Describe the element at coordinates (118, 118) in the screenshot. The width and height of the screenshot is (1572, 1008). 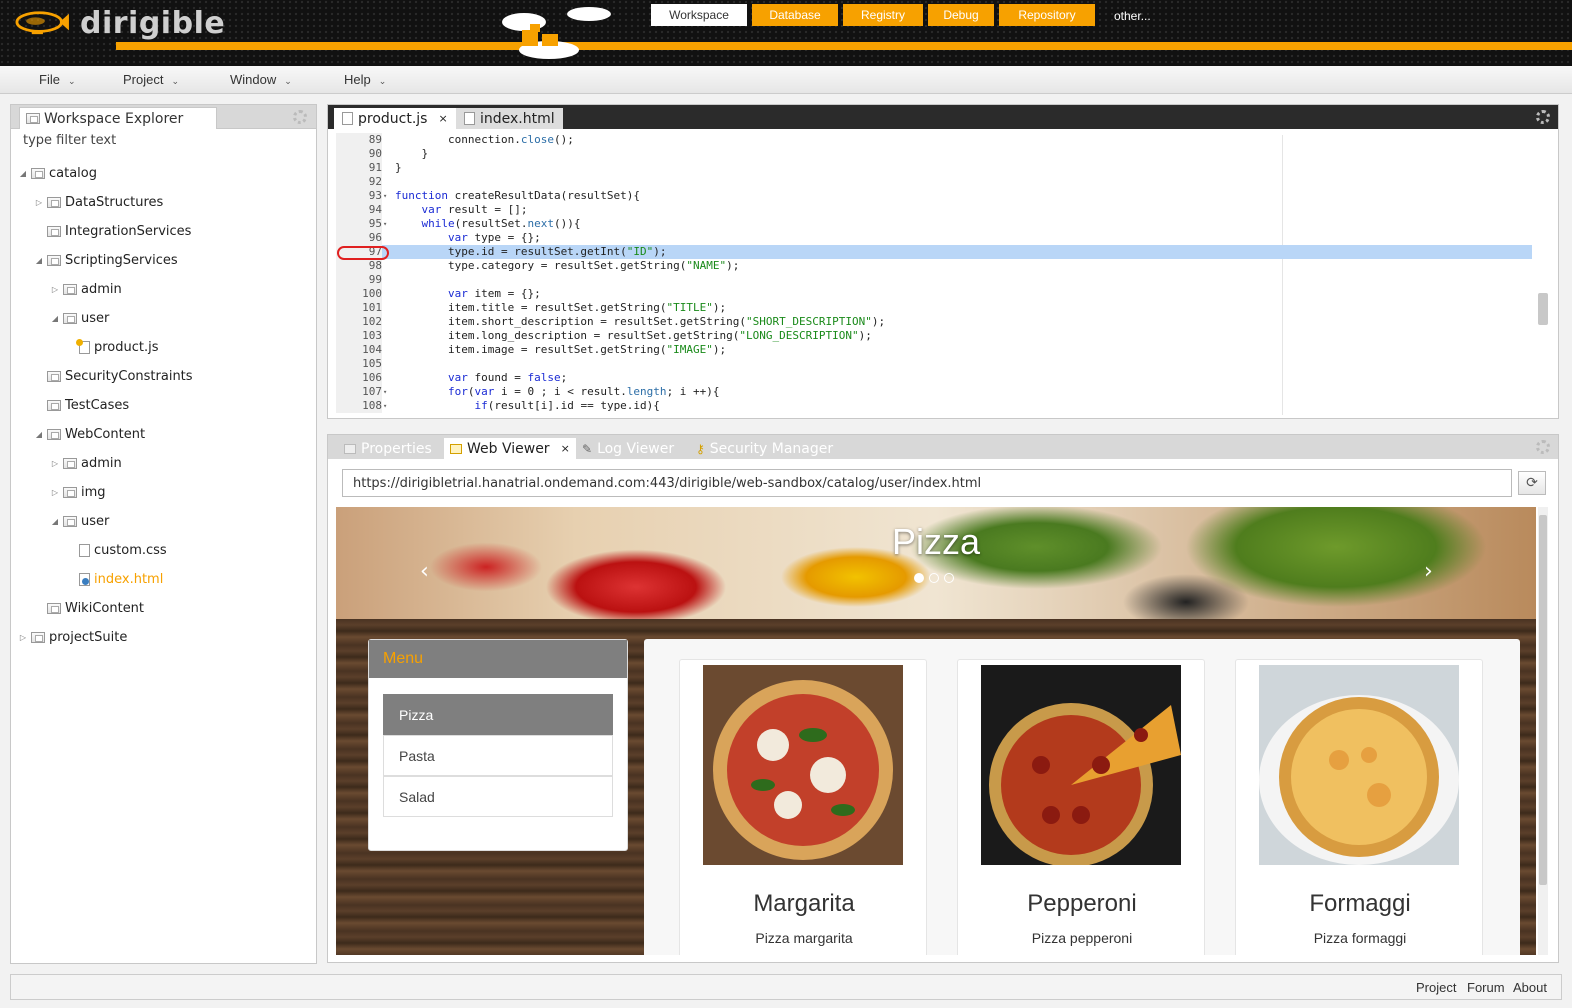
I see `tab-workspace-explorer: Workspace Explorer` at that location.